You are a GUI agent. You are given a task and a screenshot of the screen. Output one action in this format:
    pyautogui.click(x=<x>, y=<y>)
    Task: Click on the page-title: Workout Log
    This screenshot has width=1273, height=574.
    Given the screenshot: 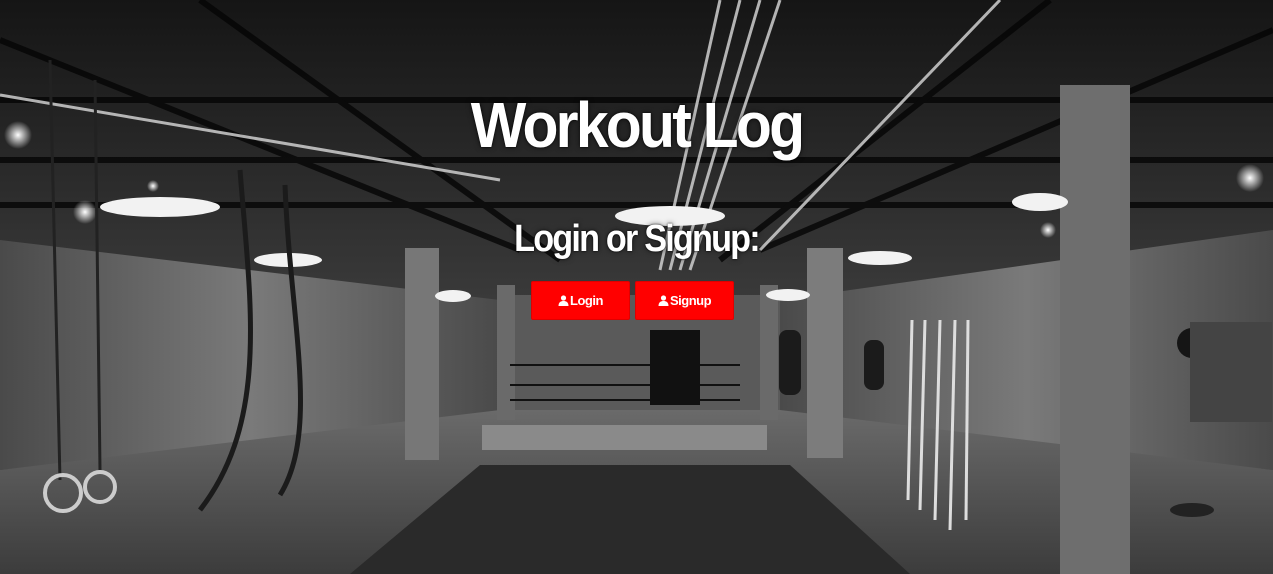 What is the action you would take?
    pyautogui.click(x=637, y=125)
    